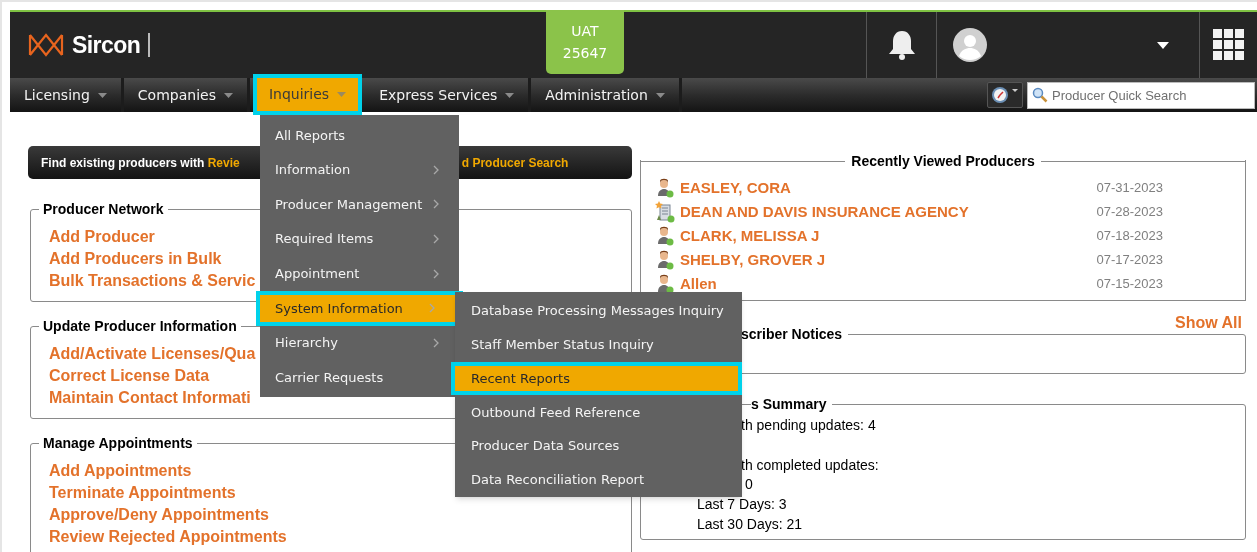  I want to click on search-icon, so click(1040, 94).